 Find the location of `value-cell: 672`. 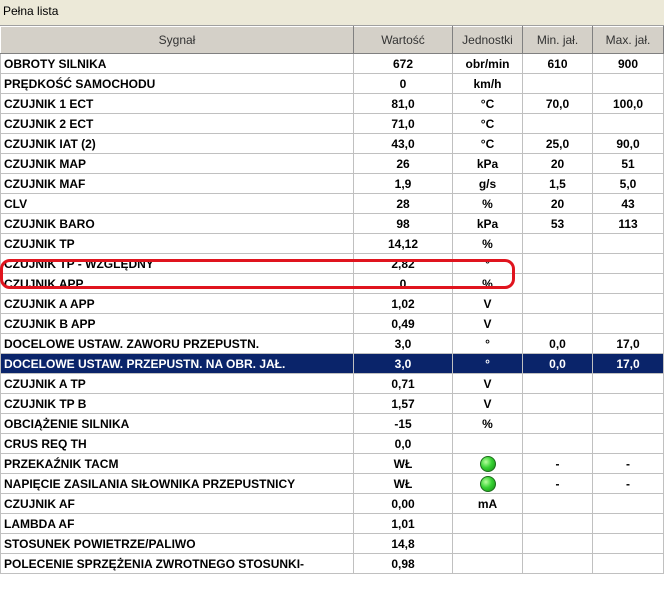

value-cell: 672 is located at coordinates (403, 63).